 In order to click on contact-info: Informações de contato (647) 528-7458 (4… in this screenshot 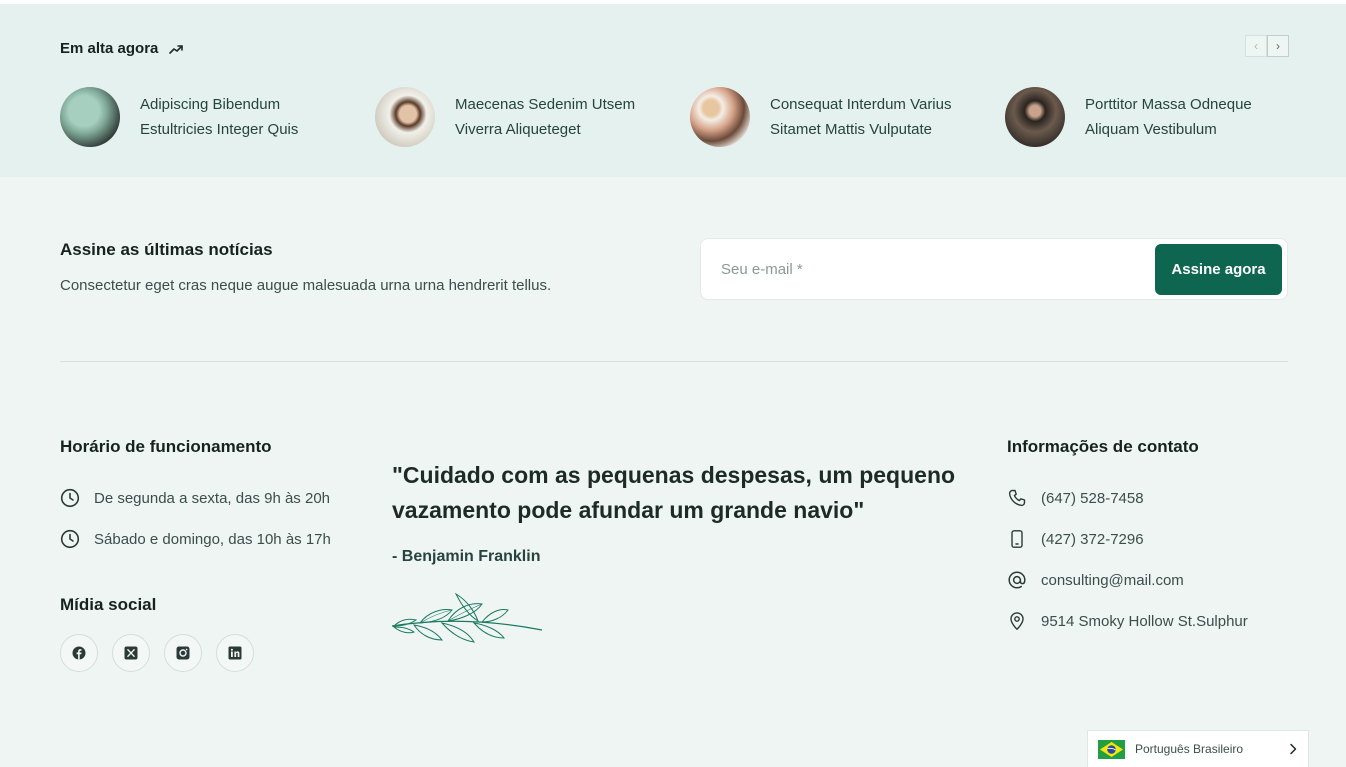, I will do `click(1127, 534)`.